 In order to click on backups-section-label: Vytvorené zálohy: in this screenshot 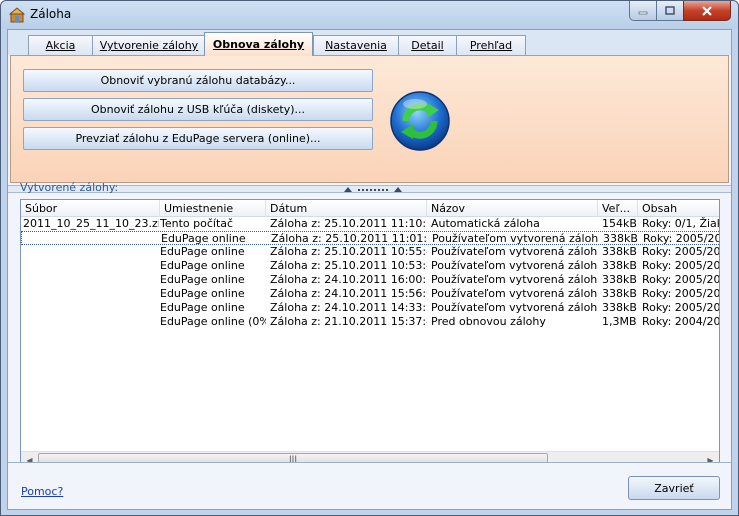, I will do `click(69, 187)`.